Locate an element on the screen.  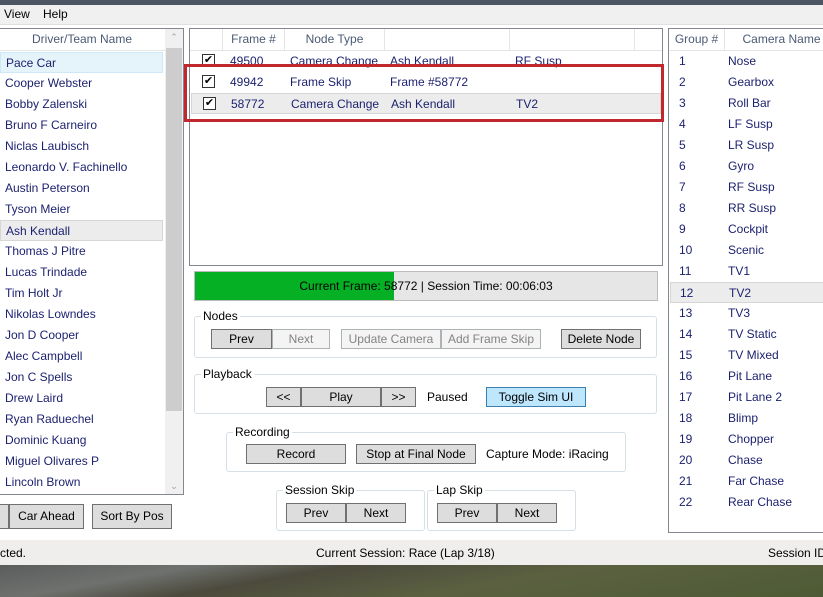
camera-list-item: 7 RF Susp is located at coordinates (746, 187).